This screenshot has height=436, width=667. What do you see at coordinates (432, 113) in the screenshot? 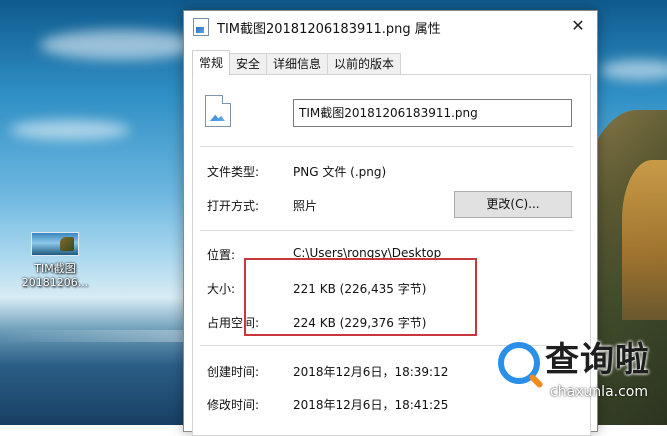
I see `file-name-input: TIM截图20181206183911.png` at bounding box center [432, 113].